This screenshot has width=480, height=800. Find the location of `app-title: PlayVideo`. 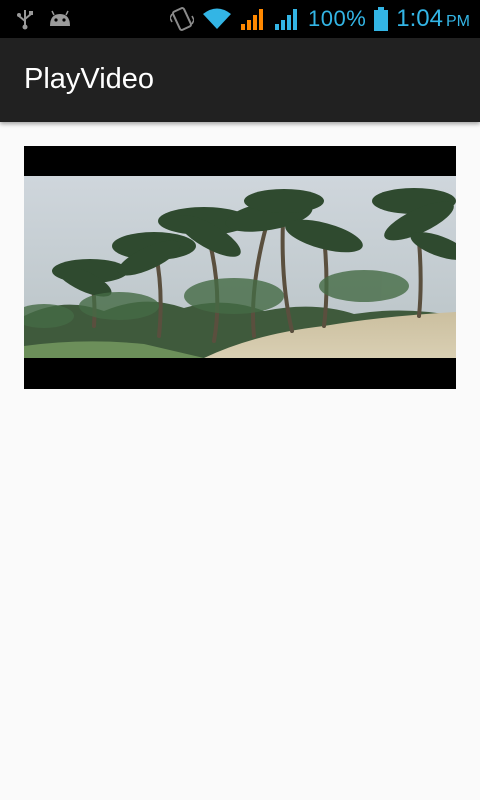

app-title: PlayVideo is located at coordinates (89, 79).